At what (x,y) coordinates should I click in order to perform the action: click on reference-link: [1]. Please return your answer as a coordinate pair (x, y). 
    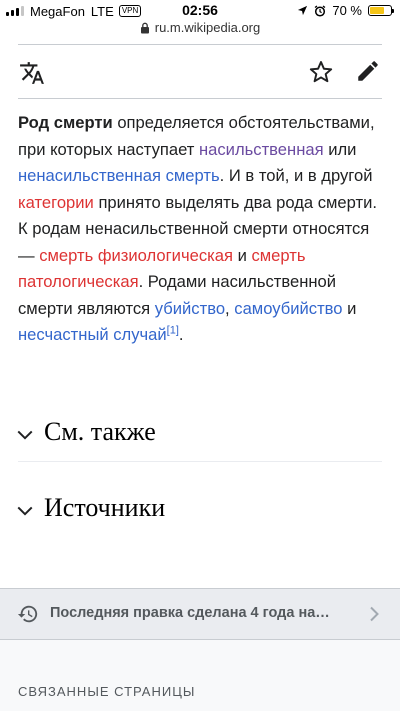
    Looking at the image, I should click on (173, 330).